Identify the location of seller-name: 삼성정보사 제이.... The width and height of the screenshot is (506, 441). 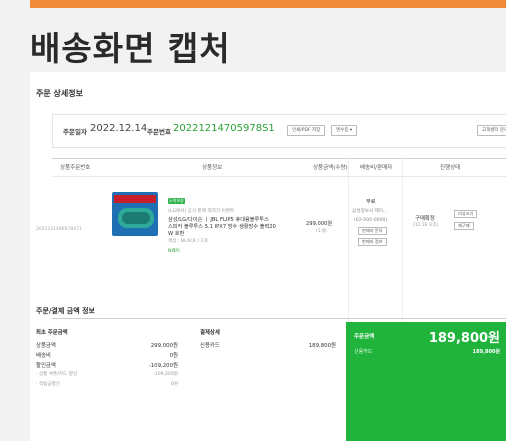
(369, 211).